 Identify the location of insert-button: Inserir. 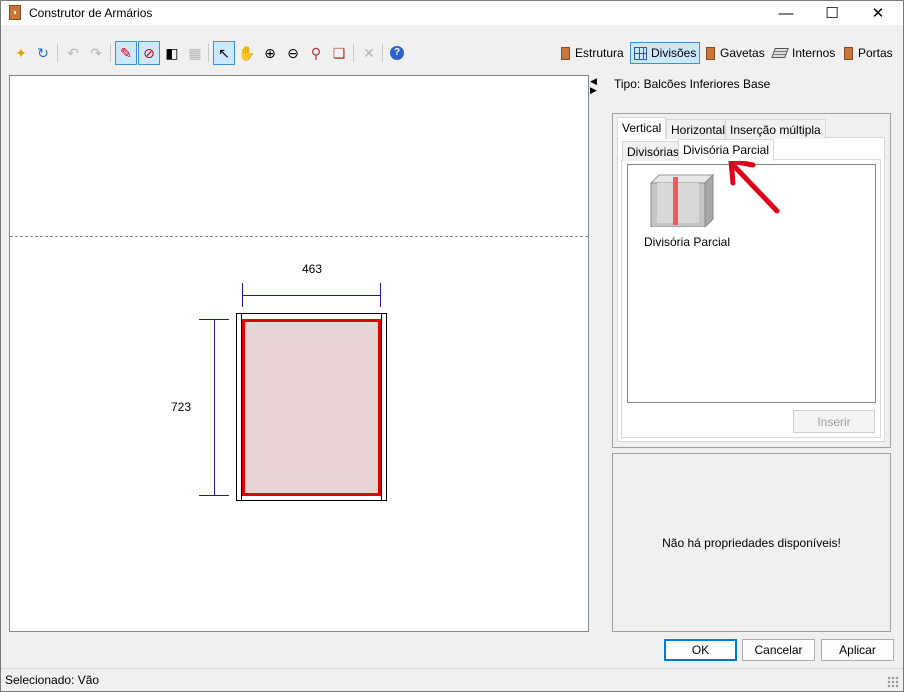
(834, 421).